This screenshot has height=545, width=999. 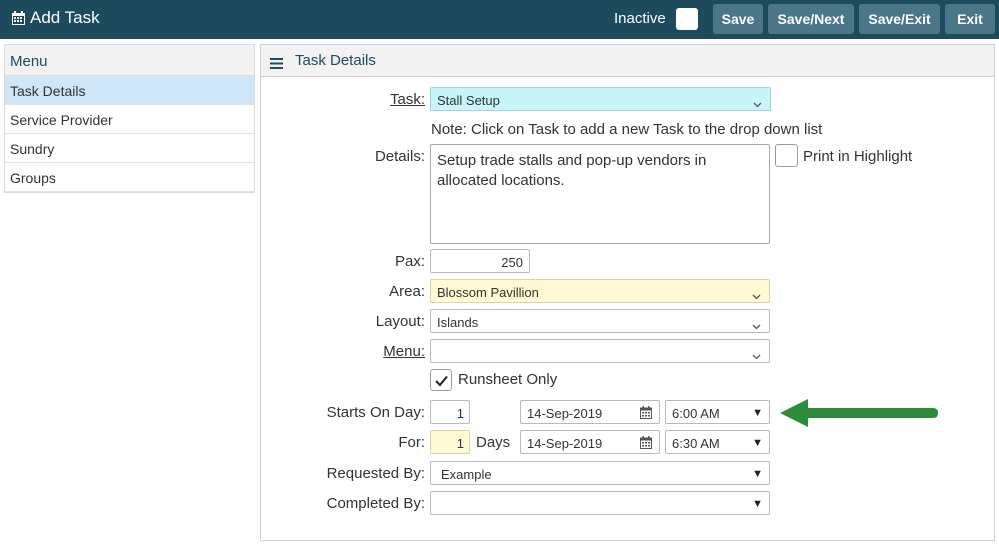 I want to click on layout-value: Islands, so click(x=458, y=322).